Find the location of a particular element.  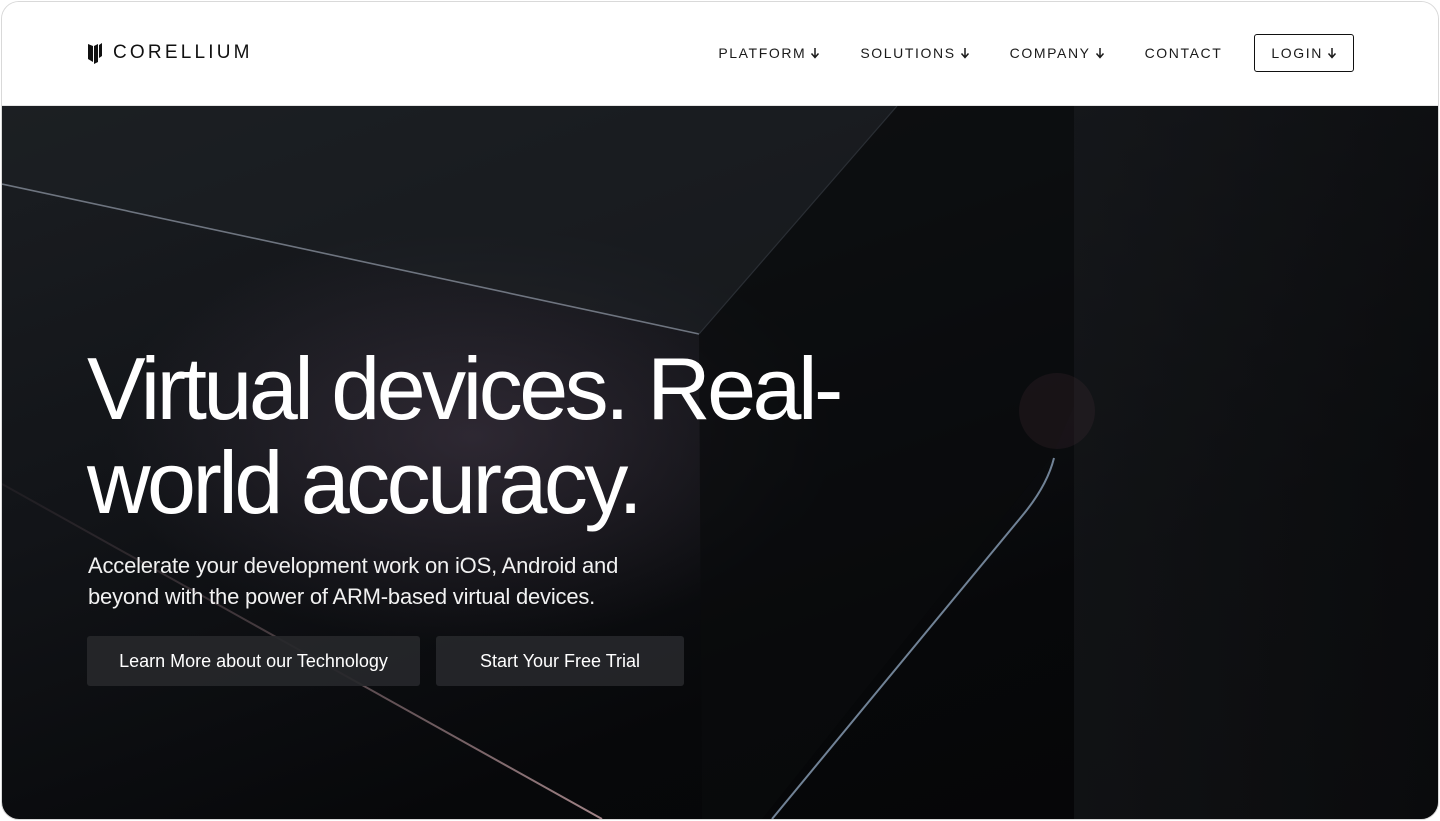

nav-item-company: COMPANY is located at coordinates (1057, 53).